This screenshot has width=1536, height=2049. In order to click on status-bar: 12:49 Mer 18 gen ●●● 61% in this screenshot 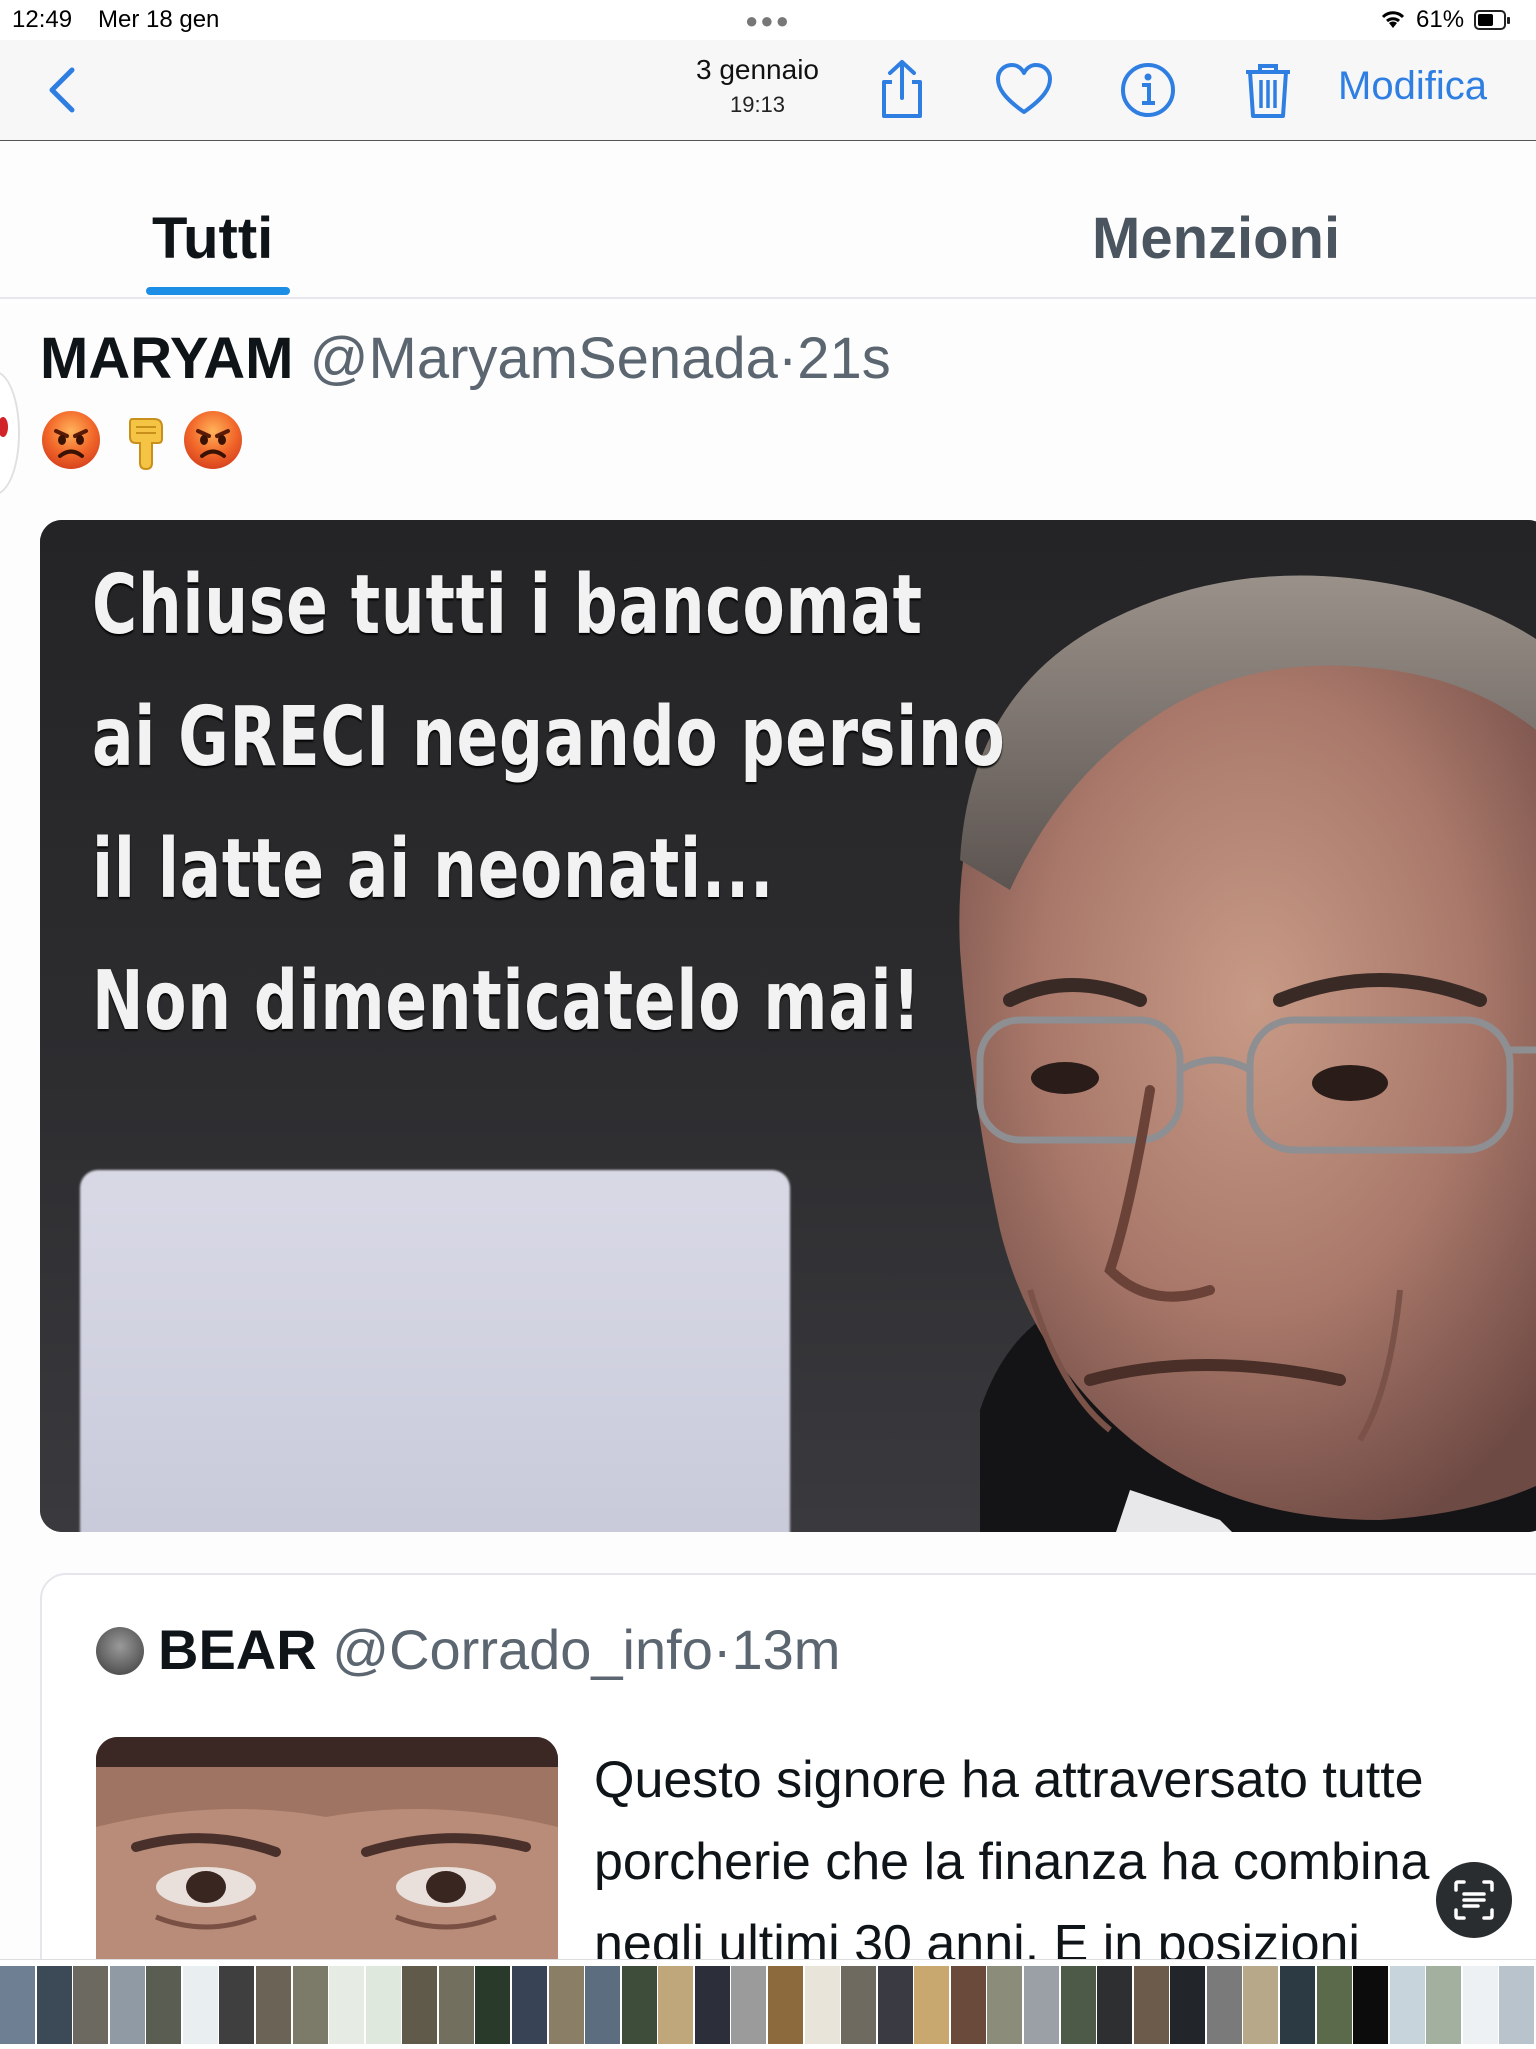, I will do `click(768, 20)`.